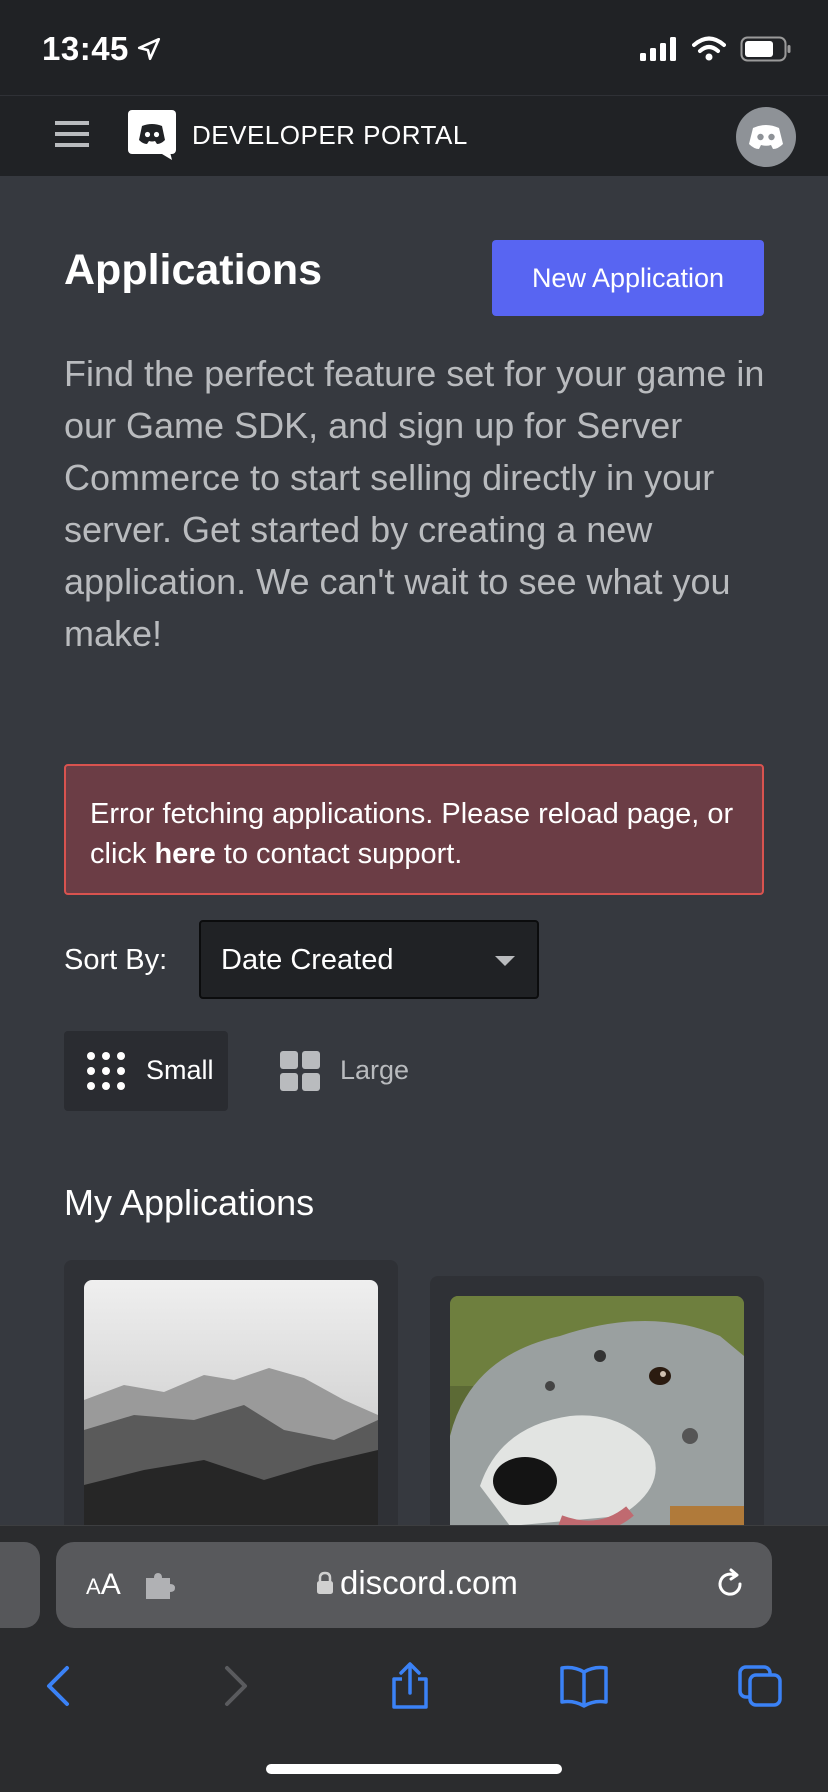 This screenshot has height=1792, width=828. Describe the element at coordinates (149, 51) in the screenshot. I see `location-arrow-icon` at that location.